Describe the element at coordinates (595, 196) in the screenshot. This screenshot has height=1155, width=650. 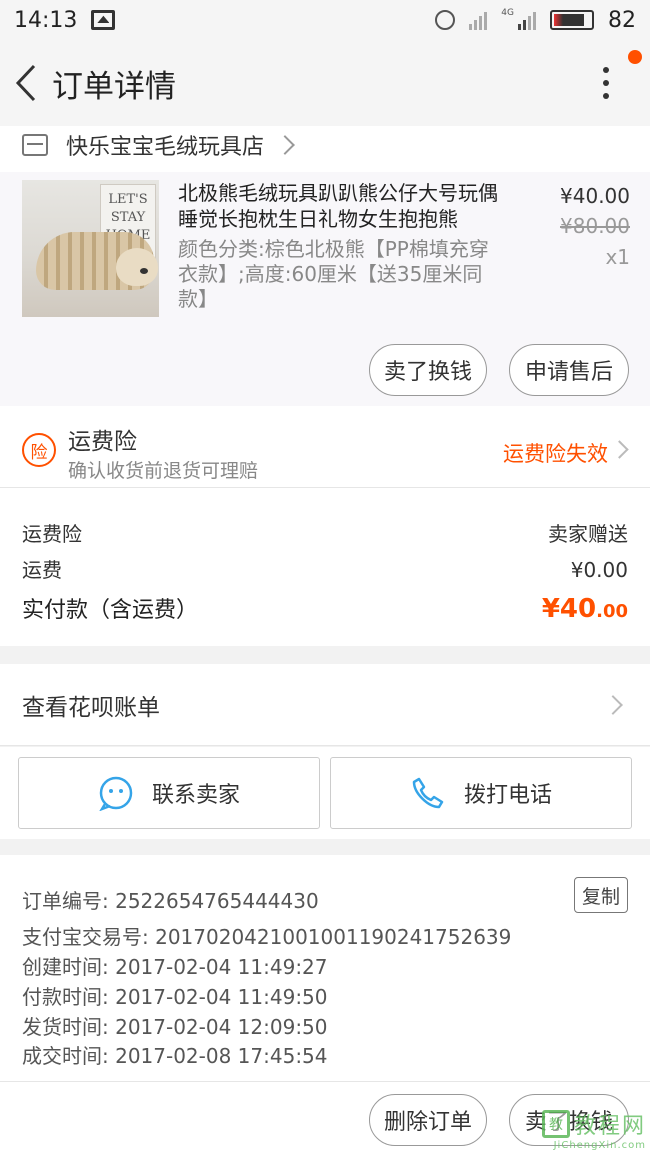
I see `product-price: ¥40.00` at that location.